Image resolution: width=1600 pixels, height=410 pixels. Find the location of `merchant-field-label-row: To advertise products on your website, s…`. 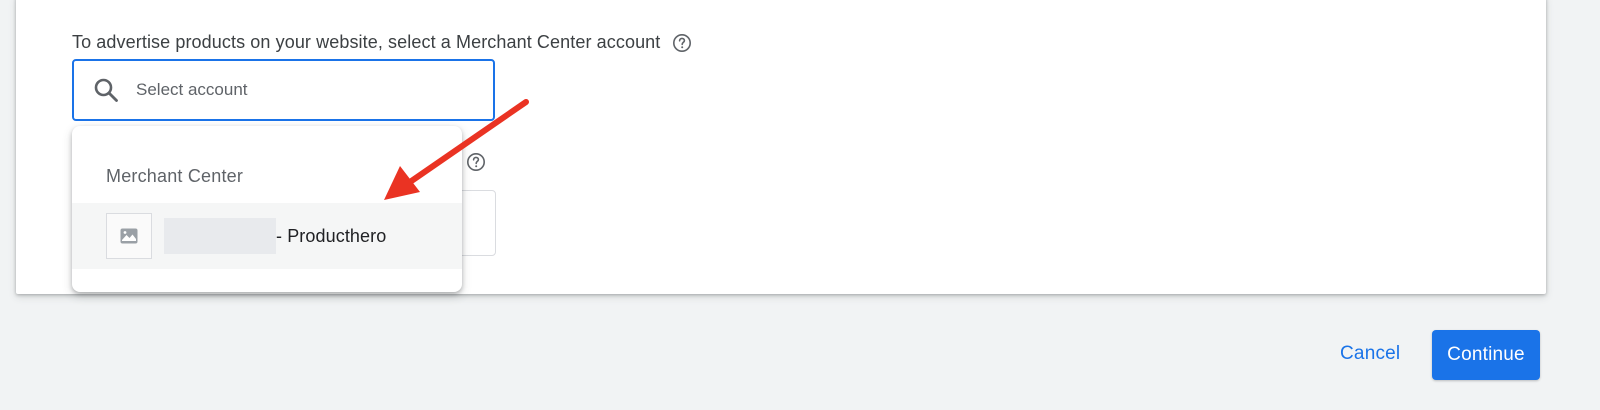

merchant-field-label-row: To advertise products on your website, s… is located at coordinates (382, 42).